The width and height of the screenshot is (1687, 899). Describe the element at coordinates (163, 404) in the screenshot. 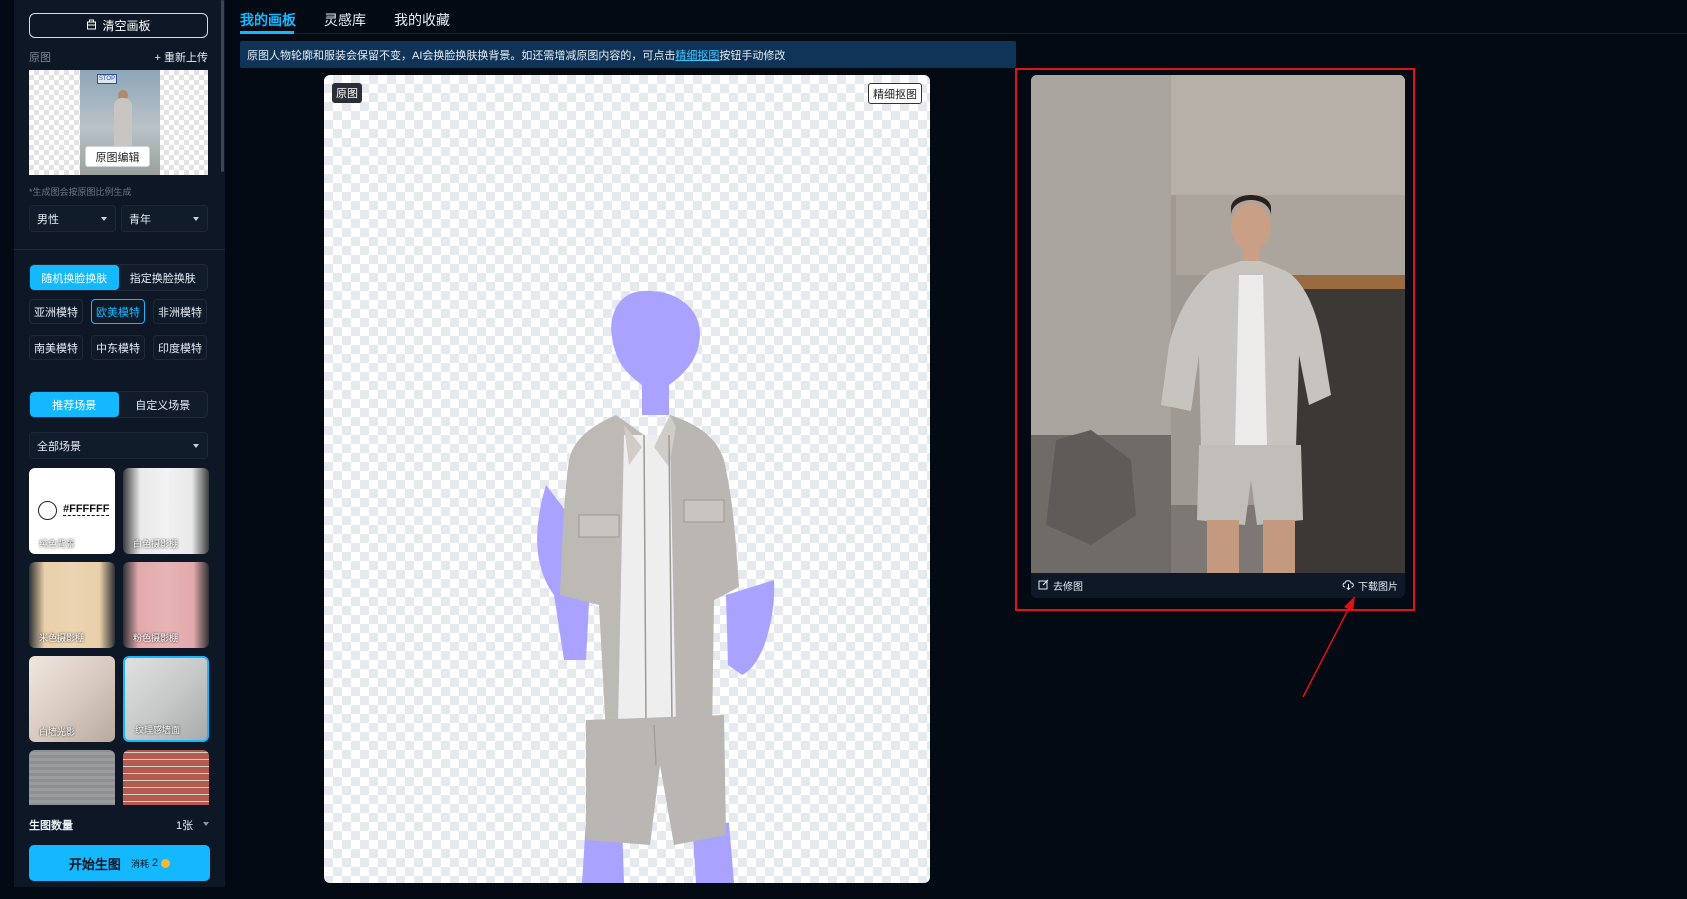

I see `scene-mode-custom: 自定义场景` at that location.